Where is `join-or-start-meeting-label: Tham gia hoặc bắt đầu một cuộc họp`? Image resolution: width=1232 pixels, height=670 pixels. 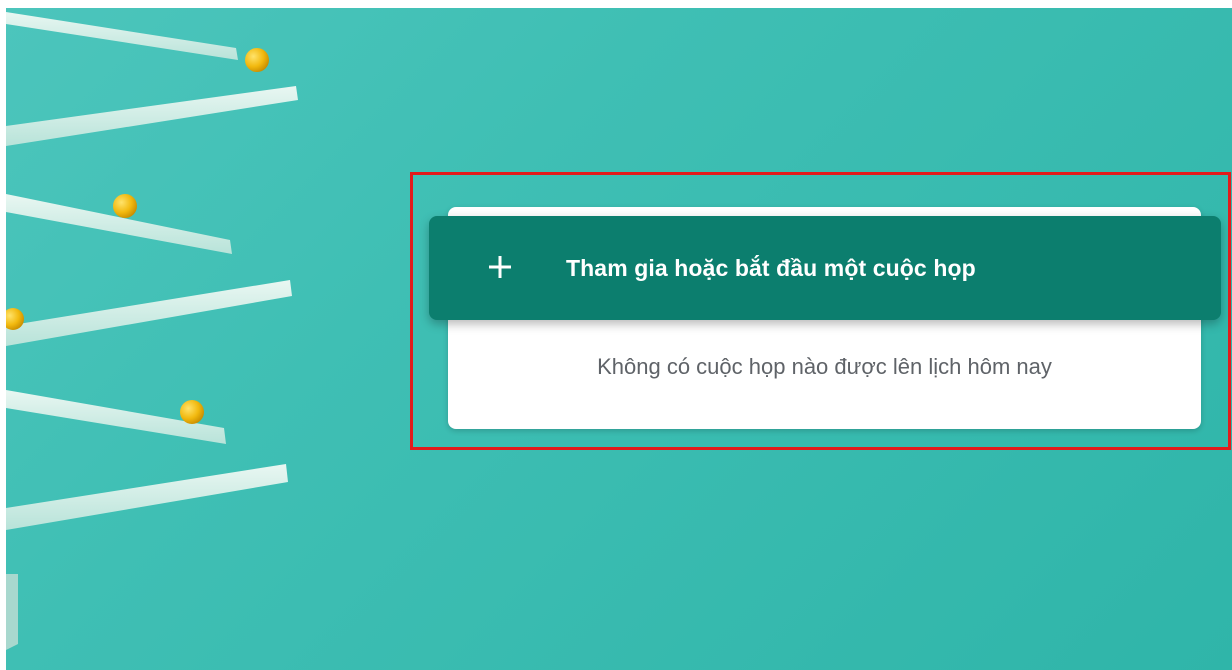 join-or-start-meeting-label: Tham gia hoặc bắt đầu một cuộc họp is located at coordinates (771, 268).